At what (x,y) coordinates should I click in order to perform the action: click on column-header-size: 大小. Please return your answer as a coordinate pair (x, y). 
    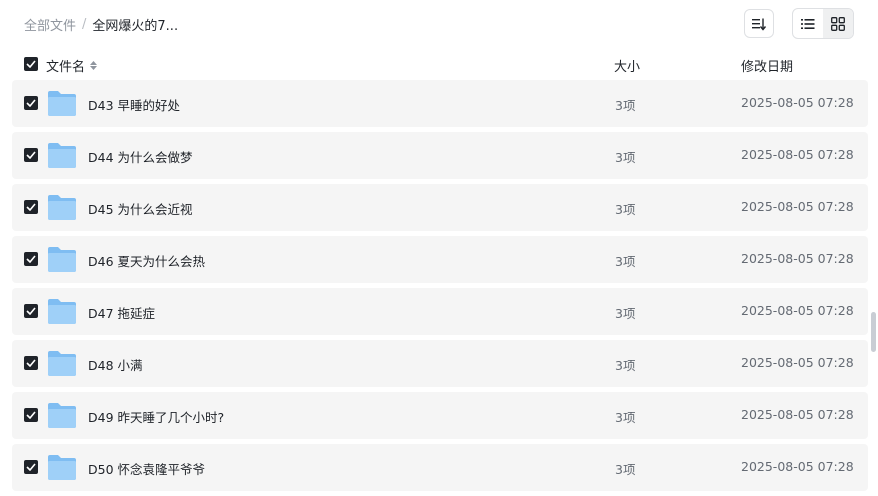
    Looking at the image, I should click on (627, 65).